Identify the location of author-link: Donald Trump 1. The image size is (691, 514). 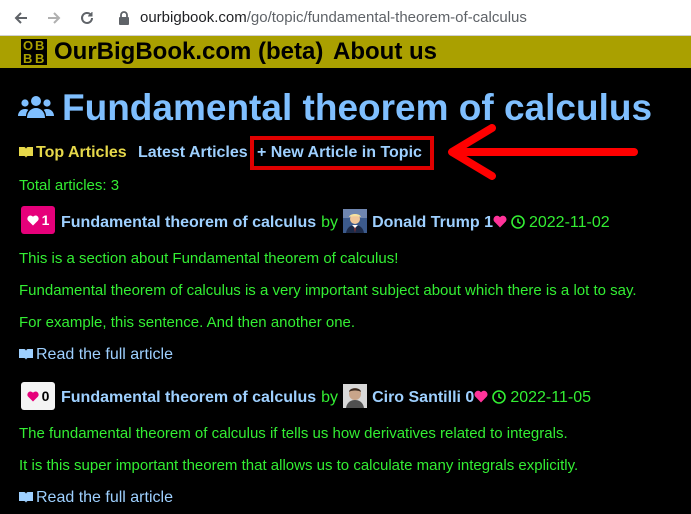
(432, 222).